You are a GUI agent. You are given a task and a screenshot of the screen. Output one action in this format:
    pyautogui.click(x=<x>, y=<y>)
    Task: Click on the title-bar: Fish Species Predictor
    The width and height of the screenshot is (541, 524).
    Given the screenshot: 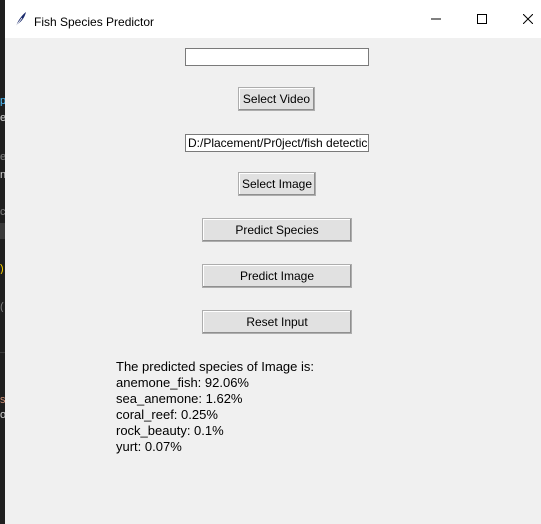 What is the action you would take?
    pyautogui.click(x=273, y=19)
    